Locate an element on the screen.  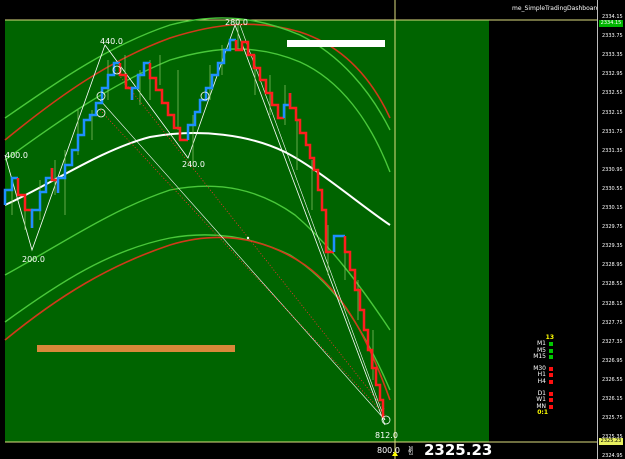
price-tick: 2328.15 is located at coordinates (612, 303).